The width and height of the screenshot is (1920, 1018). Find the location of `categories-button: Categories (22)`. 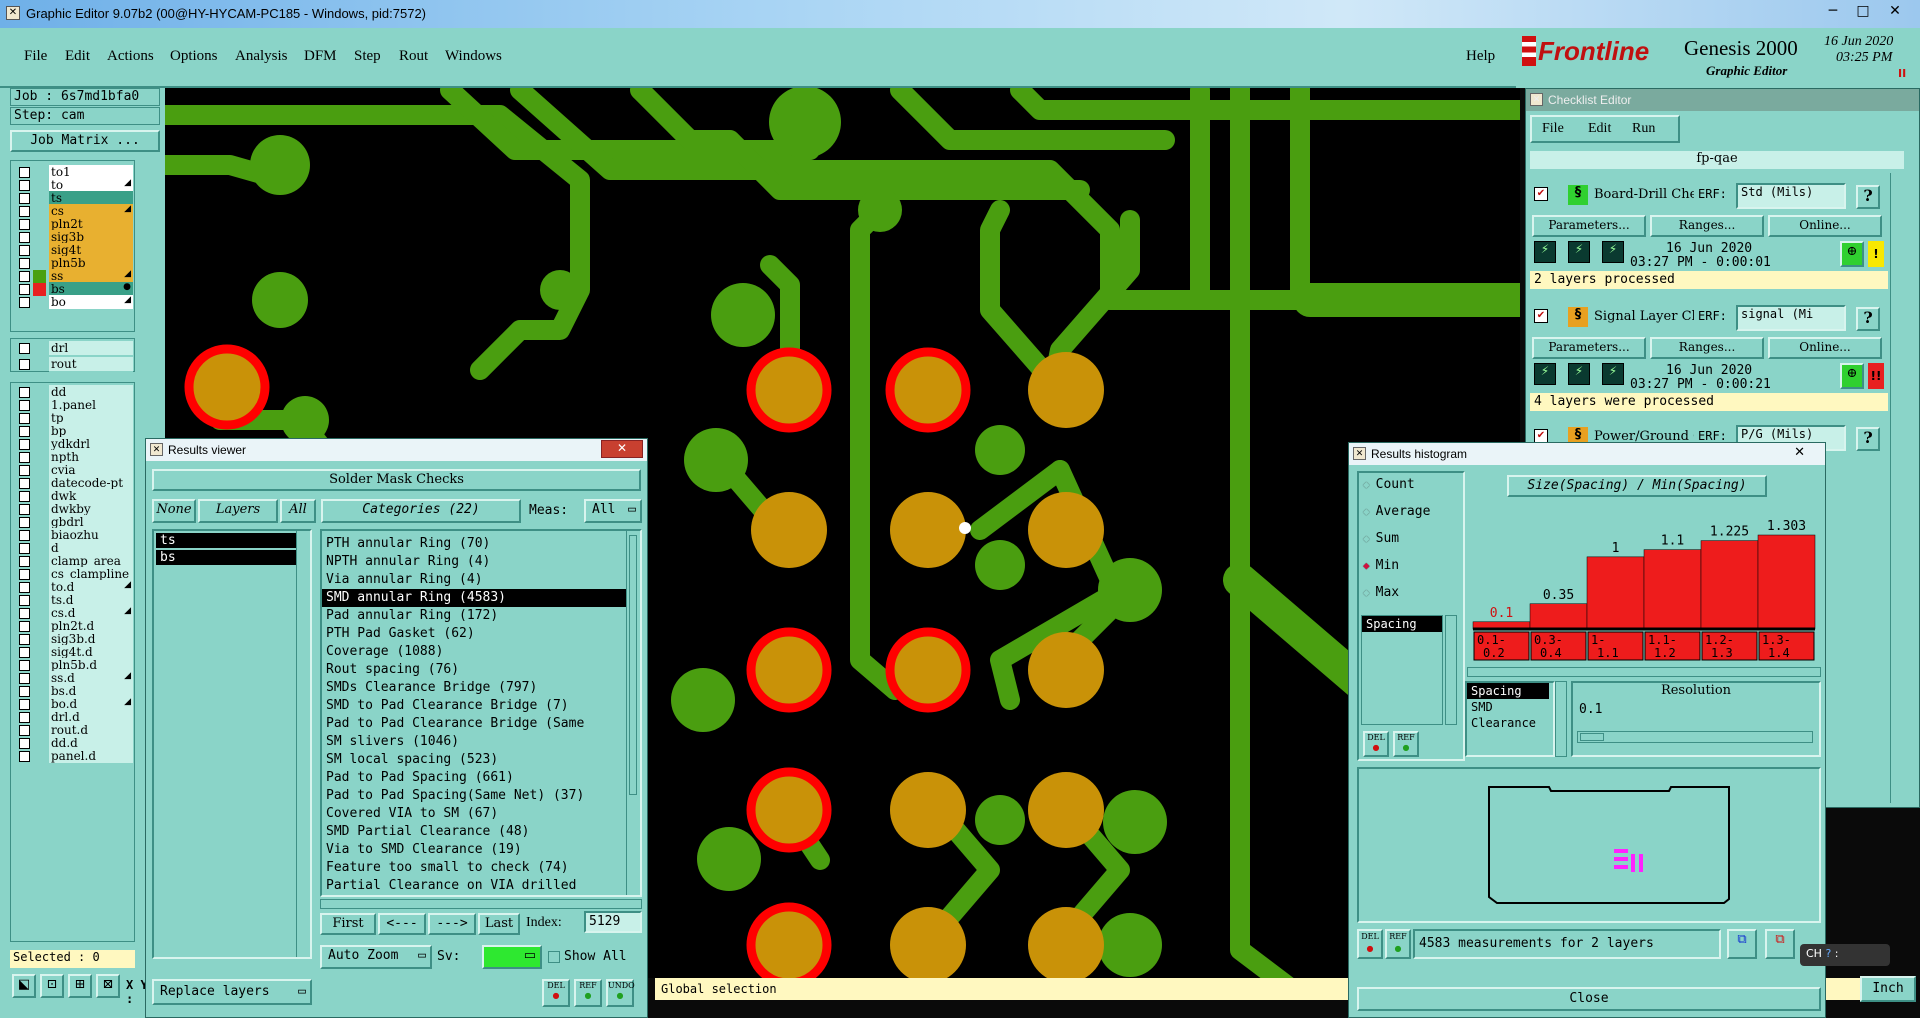

categories-button: Categories (22) is located at coordinates (421, 511).